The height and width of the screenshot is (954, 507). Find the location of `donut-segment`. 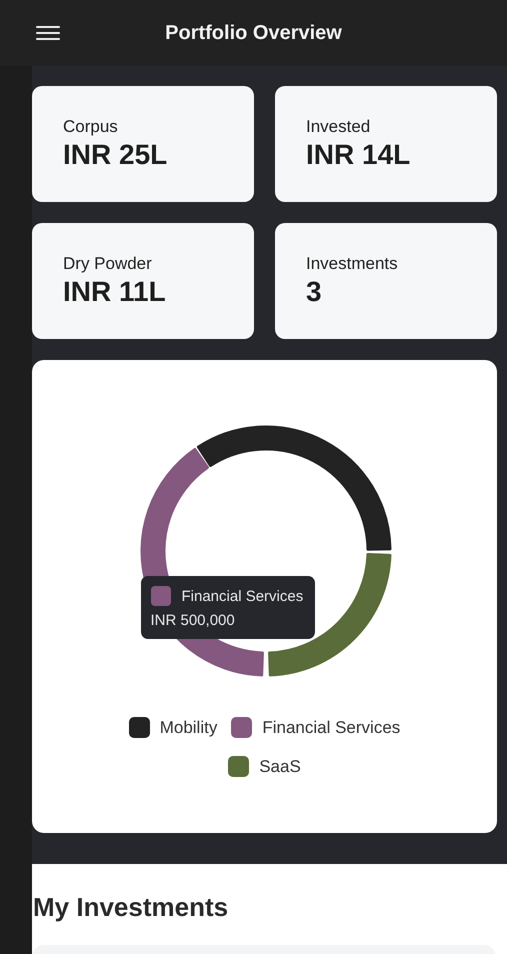

donut-segment is located at coordinates (293, 488).